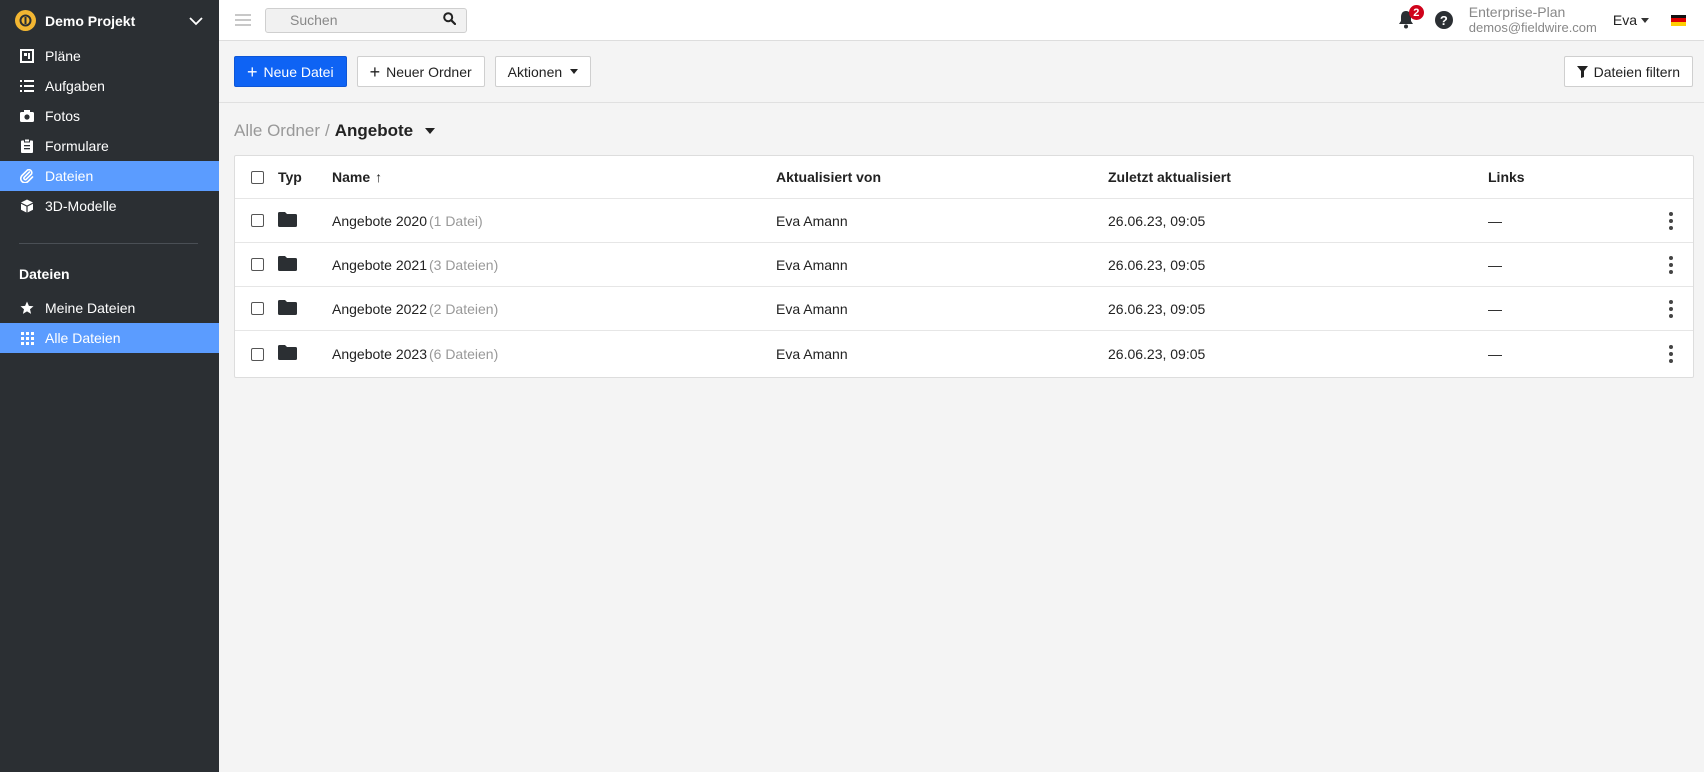 The width and height of the screenshot is (1704, 772). What do you see at coordinates (1636, 71) in the screenshot?
I see `filter-label: Dateien filtern` at bounding box center [1636, 71].